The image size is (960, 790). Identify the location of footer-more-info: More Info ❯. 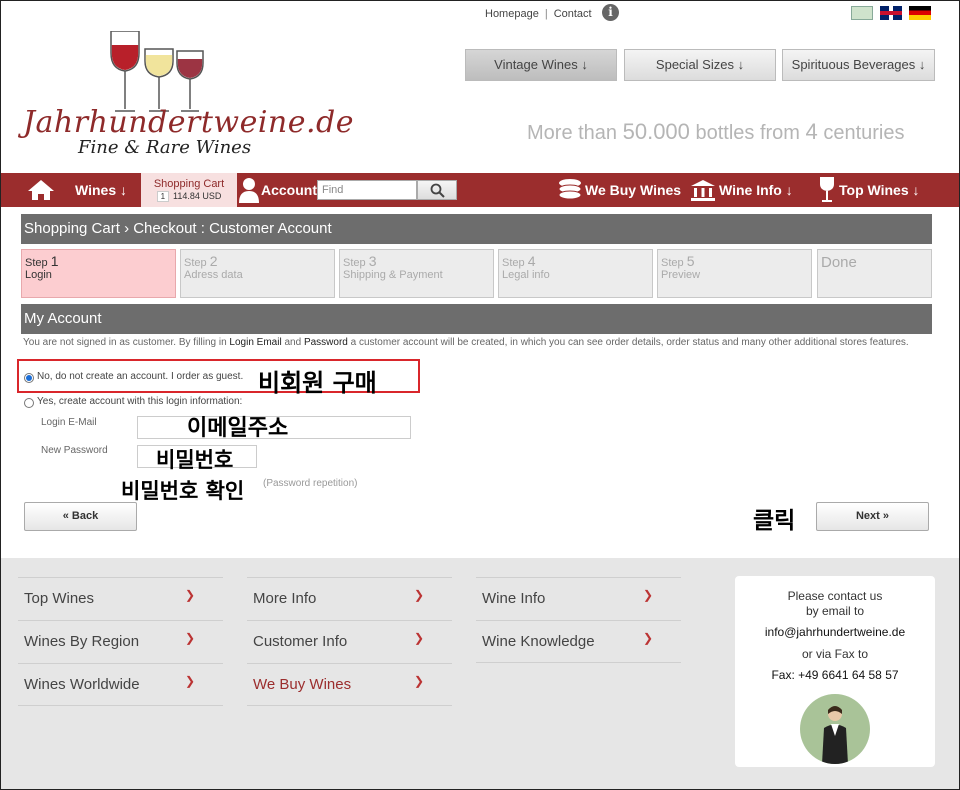
(349, 598).